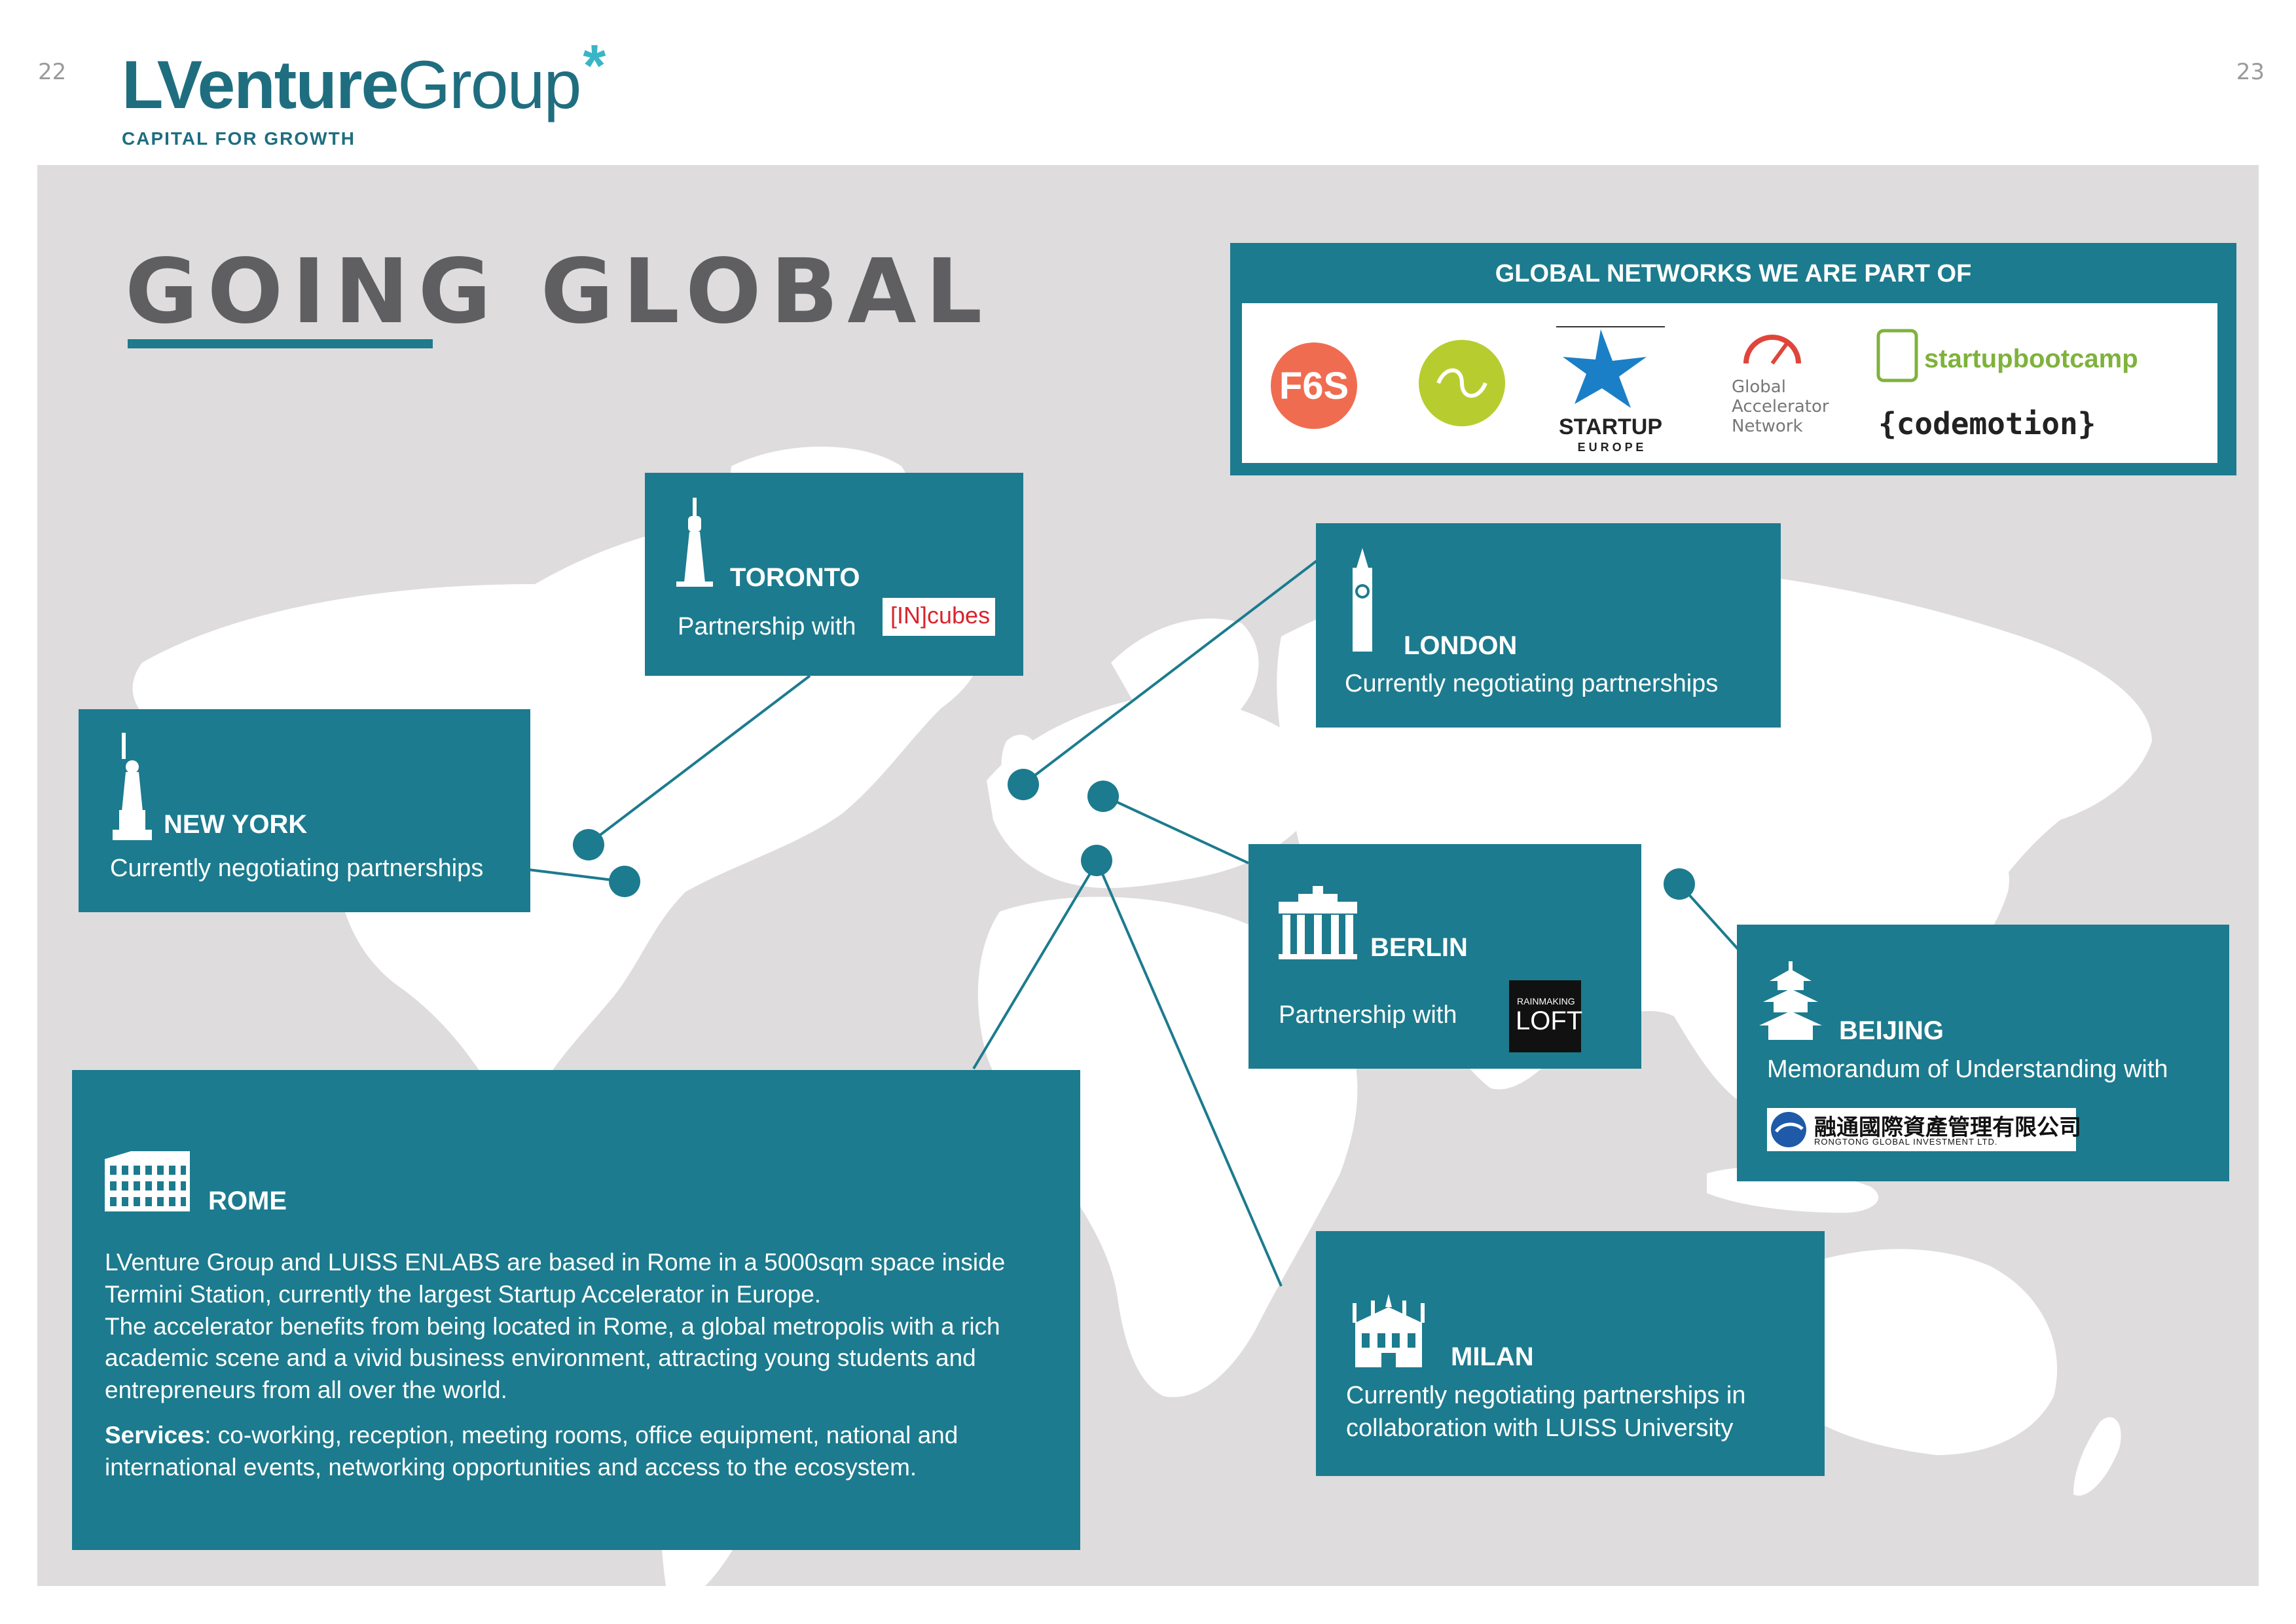  I want to click on page-number-left: 22, so click(52, 72).